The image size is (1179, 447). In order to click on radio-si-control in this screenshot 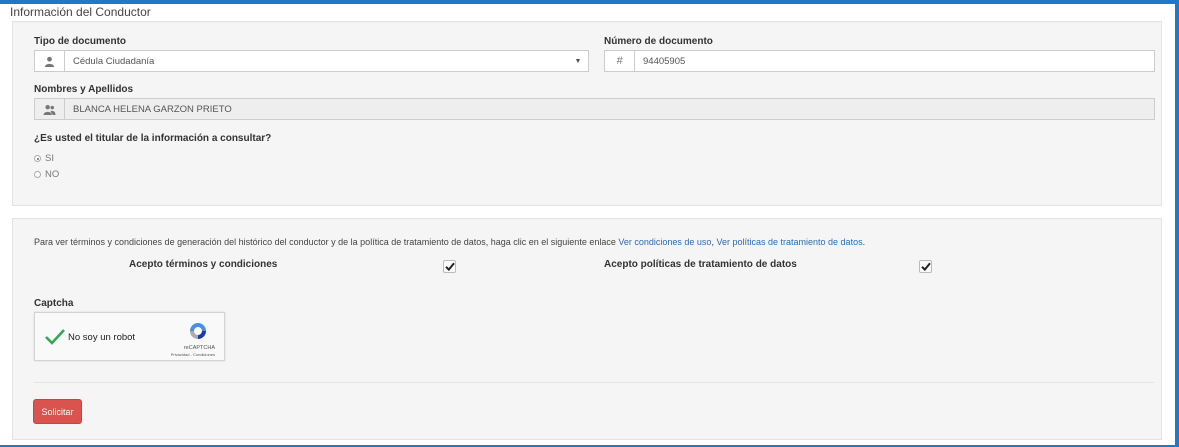, I will do `click(37, 158)`.